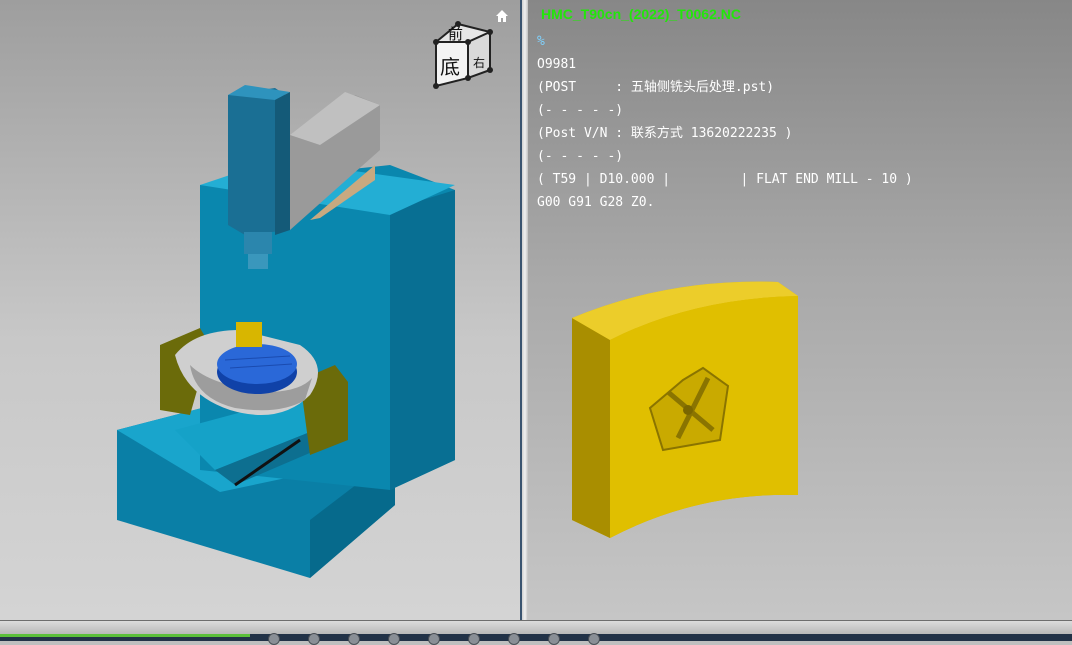 The image size is (1072, 645). Describe the element at coordinates (536, 632) in the screenshot. I see `status-bar` at that location.